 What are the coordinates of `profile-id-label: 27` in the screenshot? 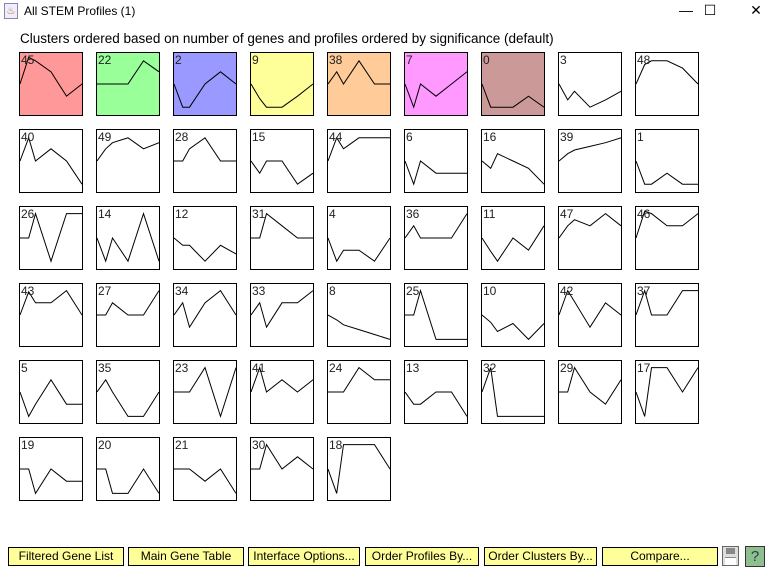 It's located at (105, 291).